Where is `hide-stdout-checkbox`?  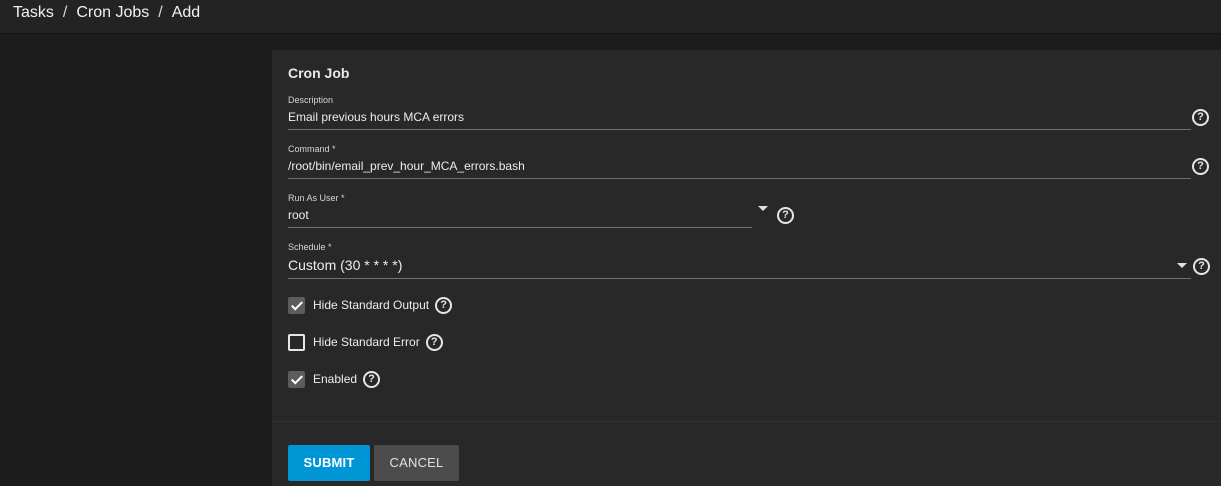
hide-stdout-checkbox is located at coordinates (296, 305).